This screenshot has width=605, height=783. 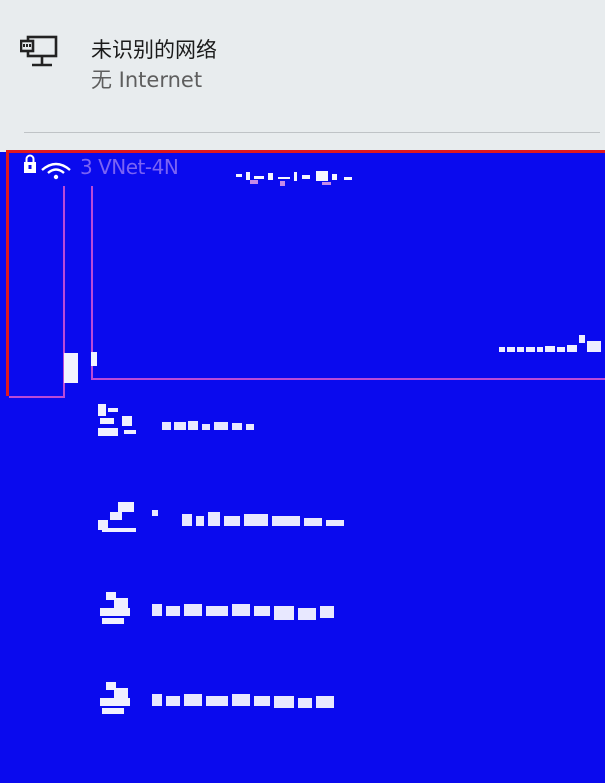 What do you see at coordinates (312, 132) in the screenshot?
I see `divider` at bounding box center [312, 132].